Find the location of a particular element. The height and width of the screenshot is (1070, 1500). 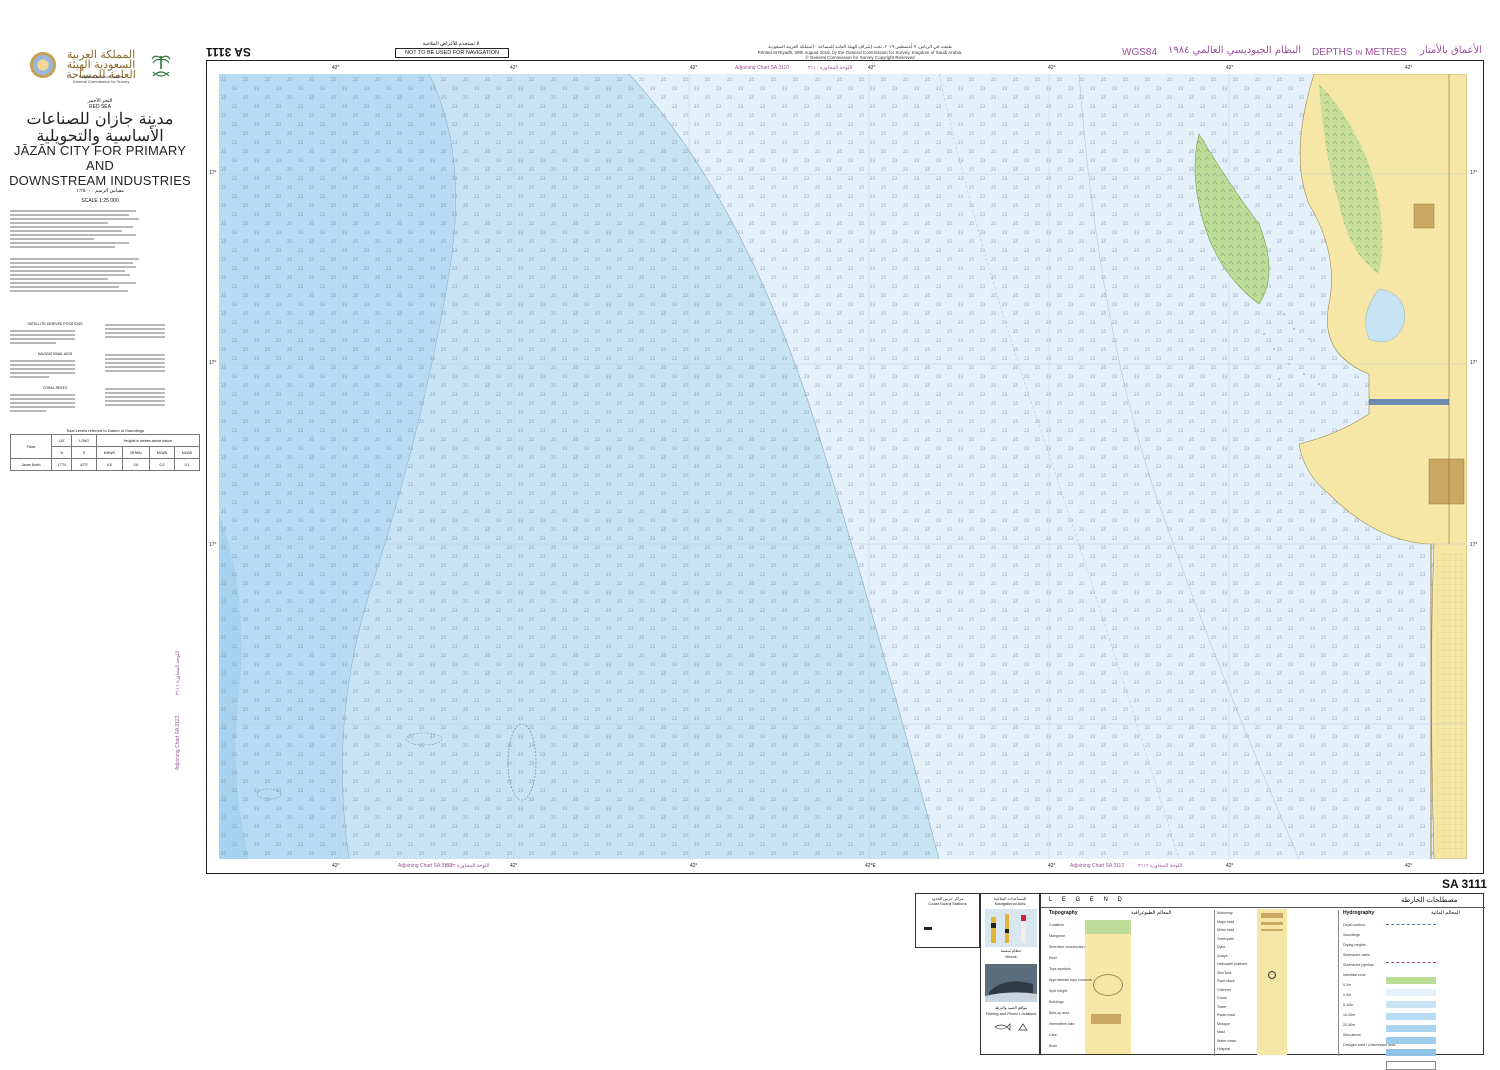

coral-heading: CORAL REEFS is located at coordinates (55, 388).